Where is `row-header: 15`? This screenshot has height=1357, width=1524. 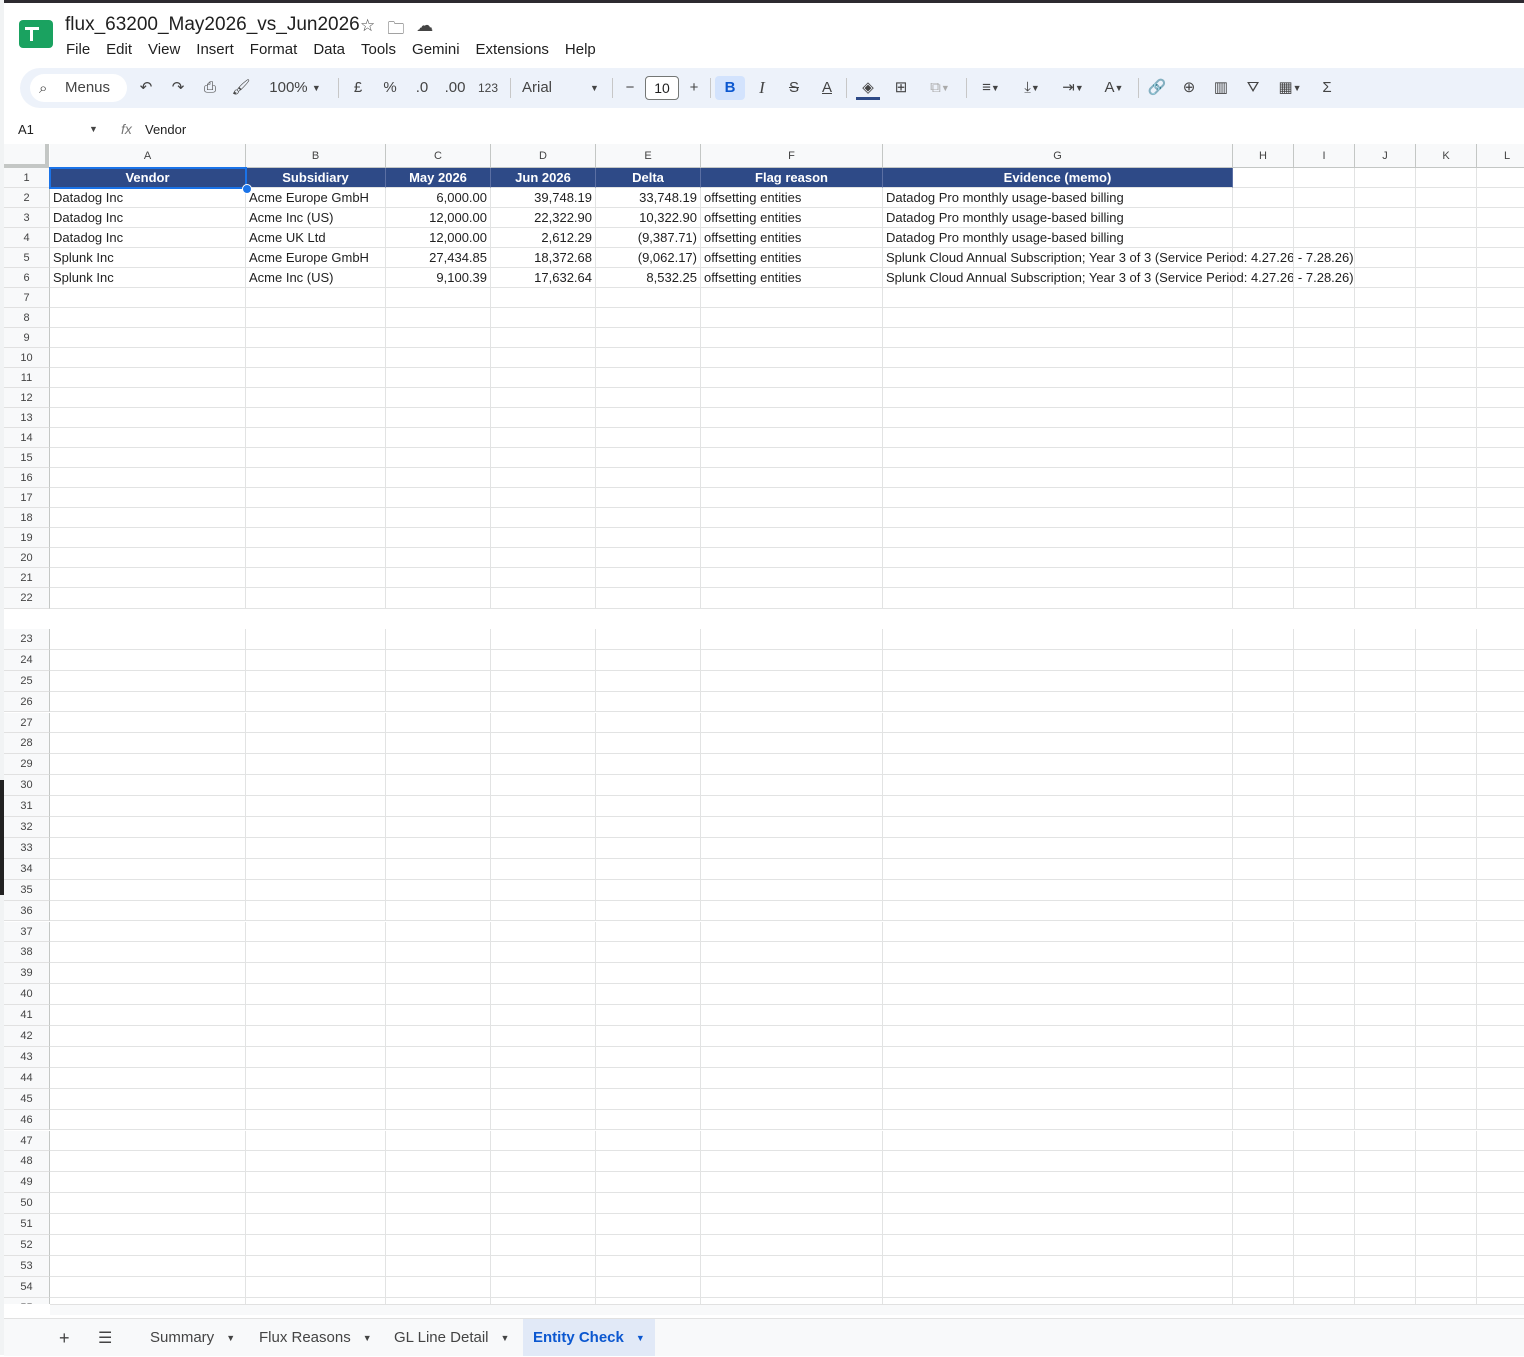 row-header: 15 is located at coordinates (27, 458).